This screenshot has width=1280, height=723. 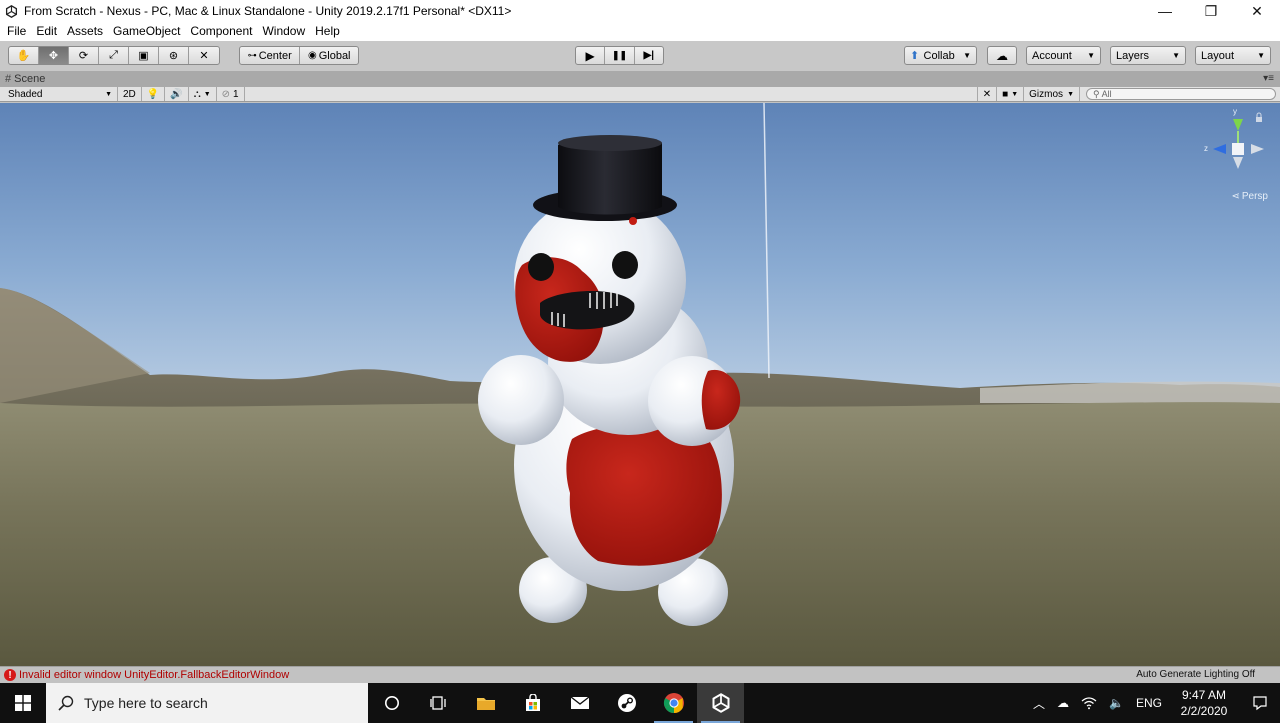 I want to click on custom-tool-icon: ✕, so click(x=204, y=56).